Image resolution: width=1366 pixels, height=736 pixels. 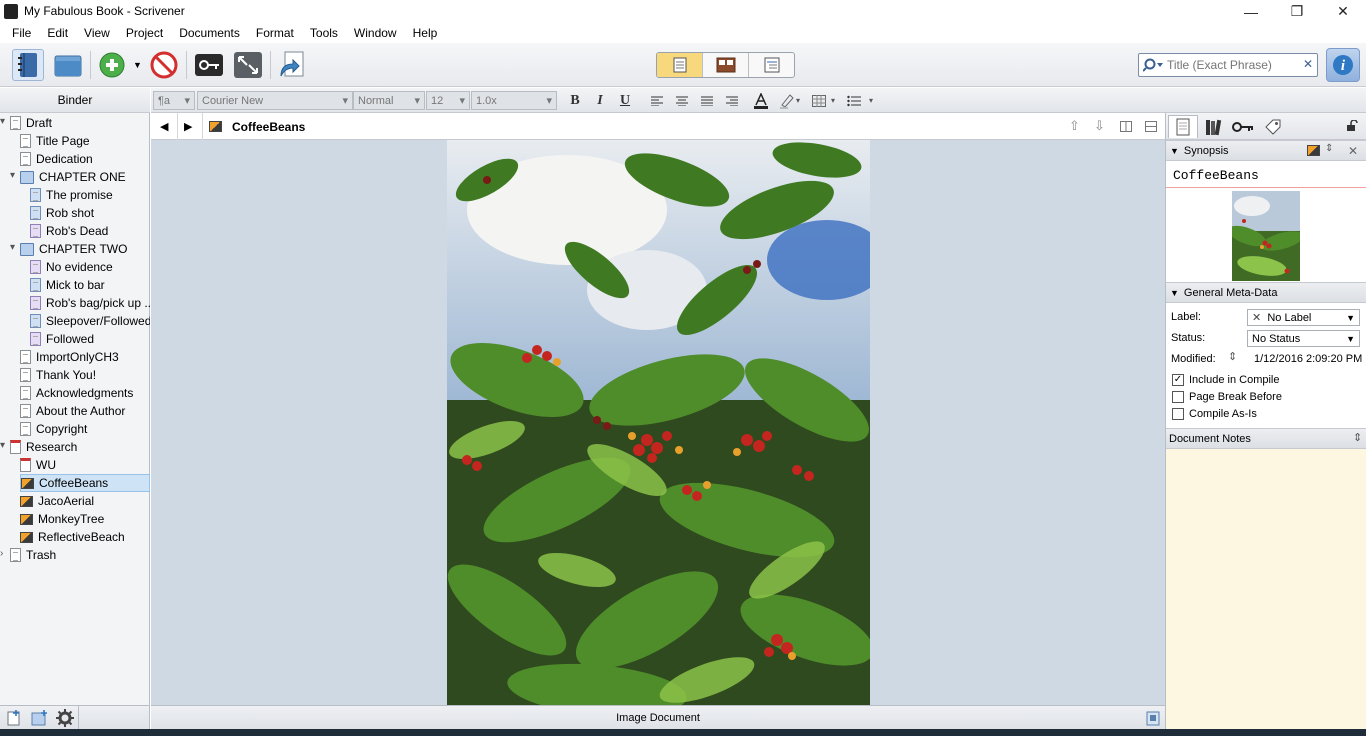 What do you see at coordinates (28, 65) in the screenshot?
I see `binder-toggle-button` at bounding box center [28, 65].